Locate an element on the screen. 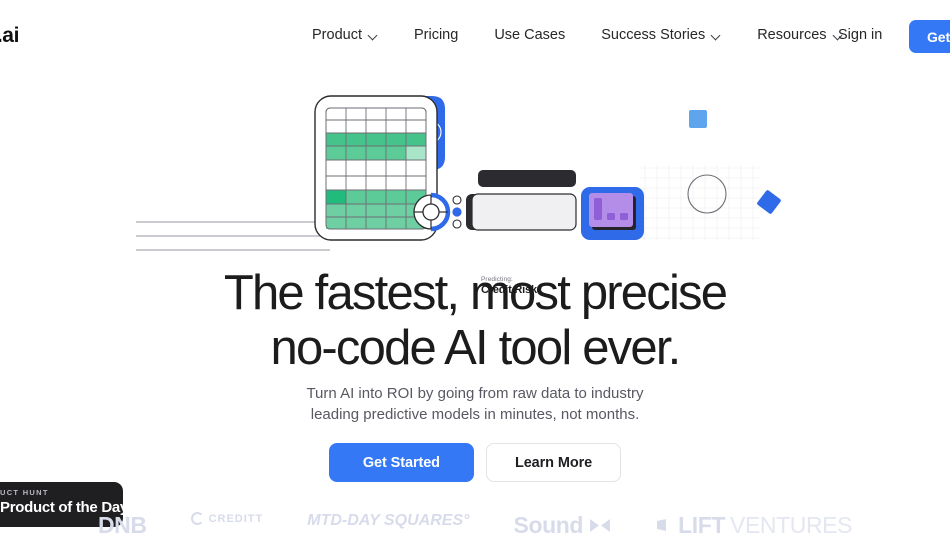 This screenshot has height=534, width=950. sign-in-link: Sign in is located at coordinates (860, 35).